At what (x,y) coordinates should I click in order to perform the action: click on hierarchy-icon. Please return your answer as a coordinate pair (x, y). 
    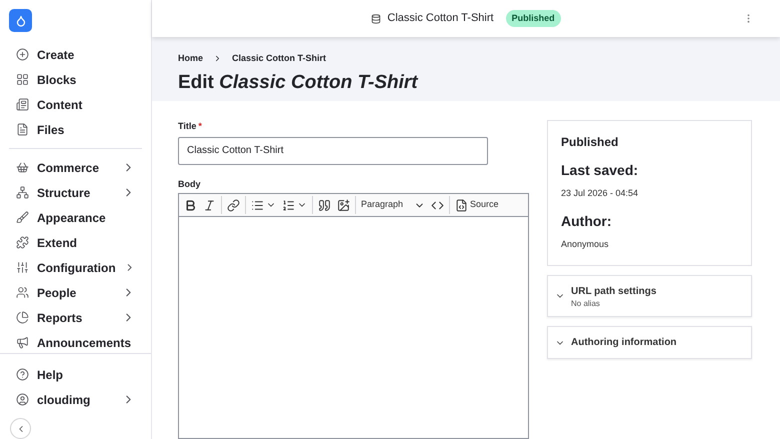
    Looking at the image, I should click on (22, 192).